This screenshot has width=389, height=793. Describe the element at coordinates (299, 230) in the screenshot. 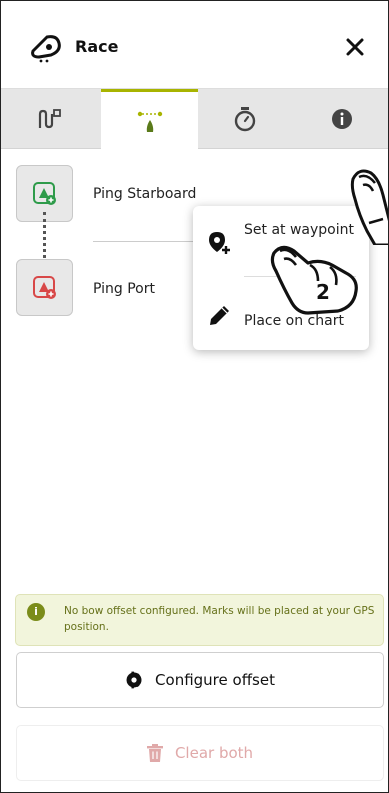

I see `menu-item-label: Set at waypoint` at that location.